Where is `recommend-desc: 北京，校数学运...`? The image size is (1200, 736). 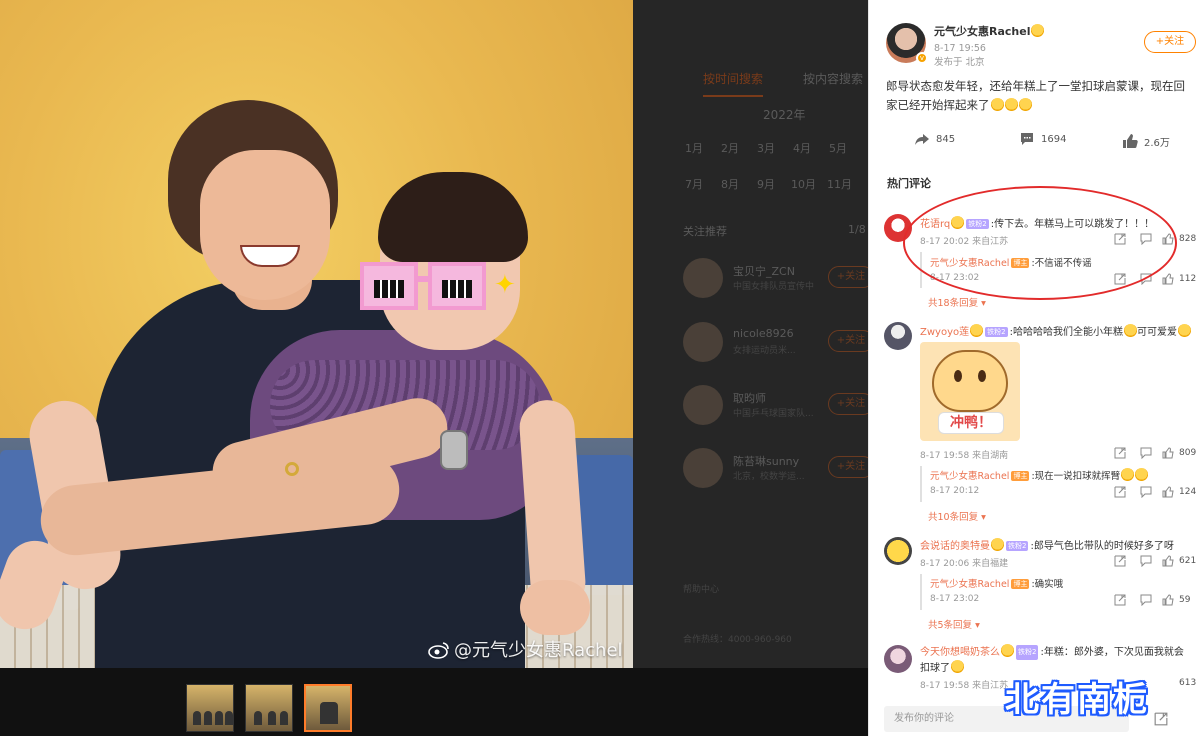 recommend-desc: 北京，校数学运... is located at coordinates (769, 477).